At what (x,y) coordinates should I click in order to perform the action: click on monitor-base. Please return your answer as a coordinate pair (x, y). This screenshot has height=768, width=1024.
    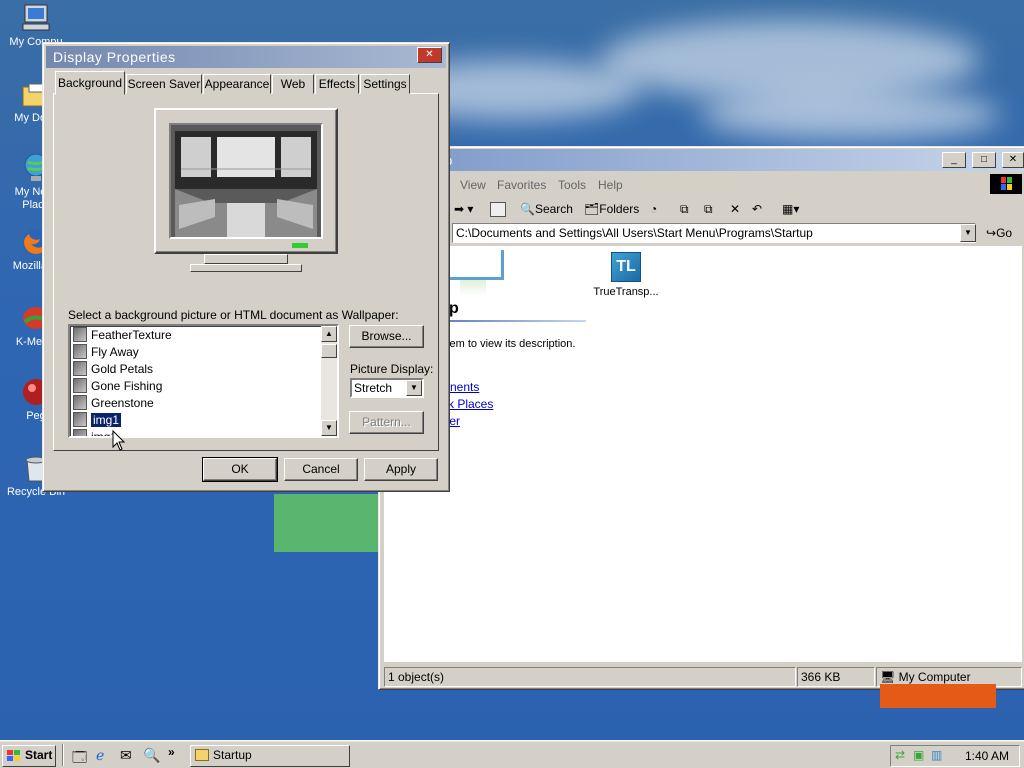
    Looking at the image, I should click on (246, 268).